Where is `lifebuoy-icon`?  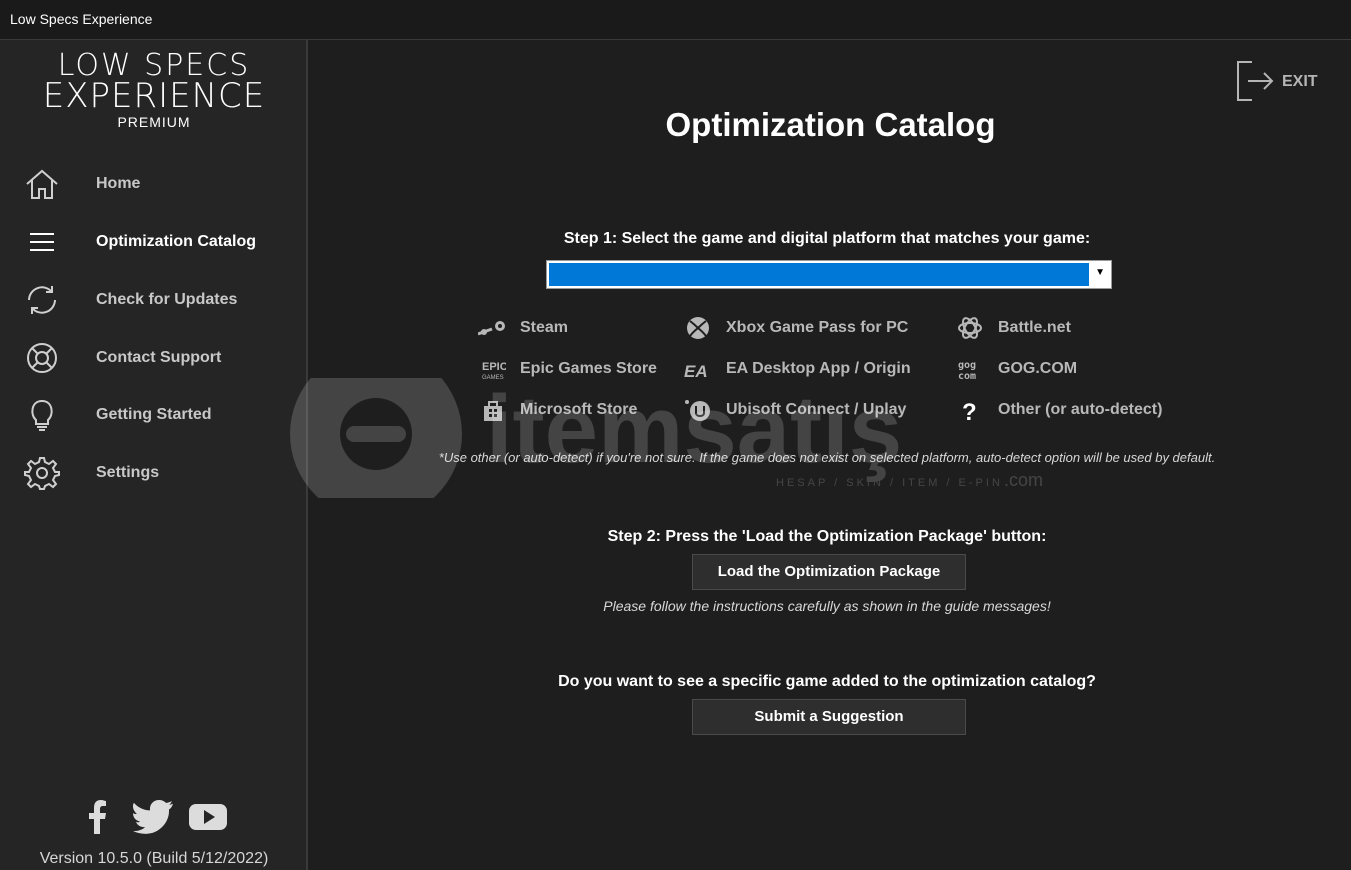 lifebuoy-icon is located at coordinates (42, 358).